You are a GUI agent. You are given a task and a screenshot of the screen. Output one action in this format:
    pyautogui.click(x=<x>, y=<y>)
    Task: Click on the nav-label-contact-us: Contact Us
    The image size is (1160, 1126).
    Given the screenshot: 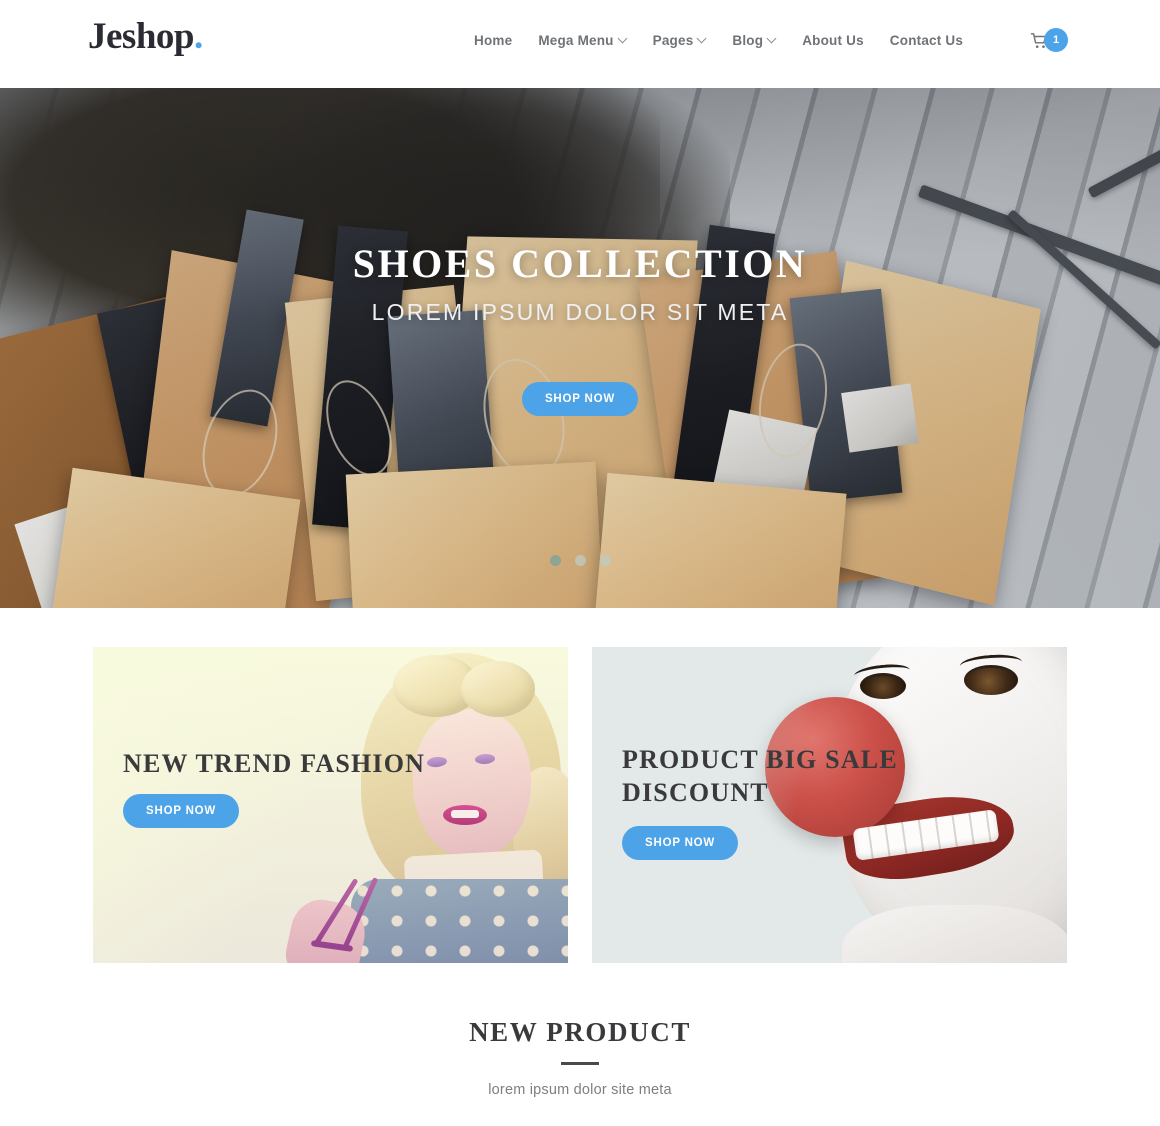 What is the action you would take?
    pyautogui.click(x=926, y=40)
    